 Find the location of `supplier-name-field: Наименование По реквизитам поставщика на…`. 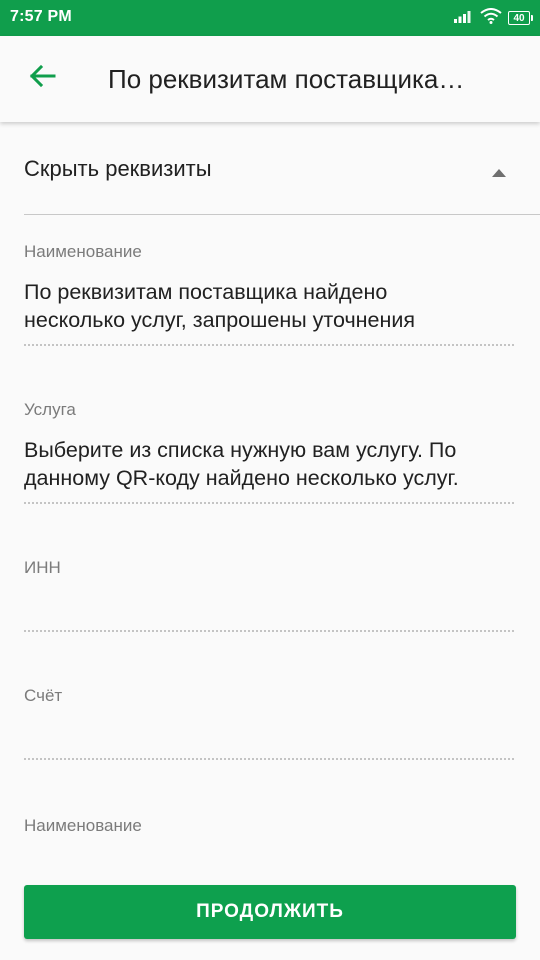

supplier-name-field: Наименование По реквизитам поставщика на… is located at coordinates (270, 294).